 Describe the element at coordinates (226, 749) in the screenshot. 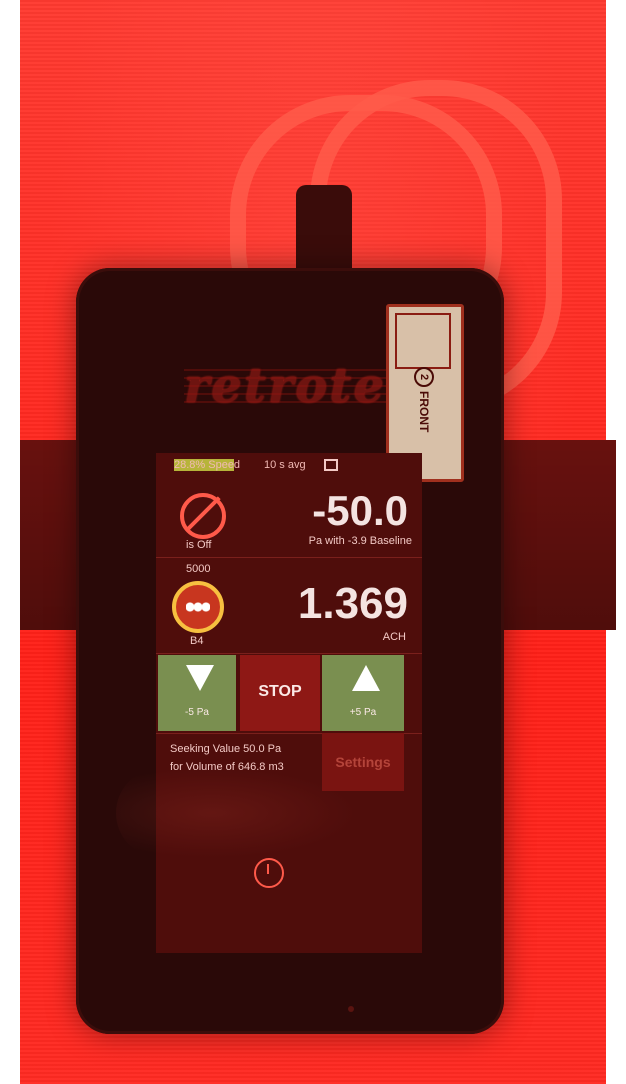

I see `seek-value-label: Seeking Value 50.0 Pa` at that location.